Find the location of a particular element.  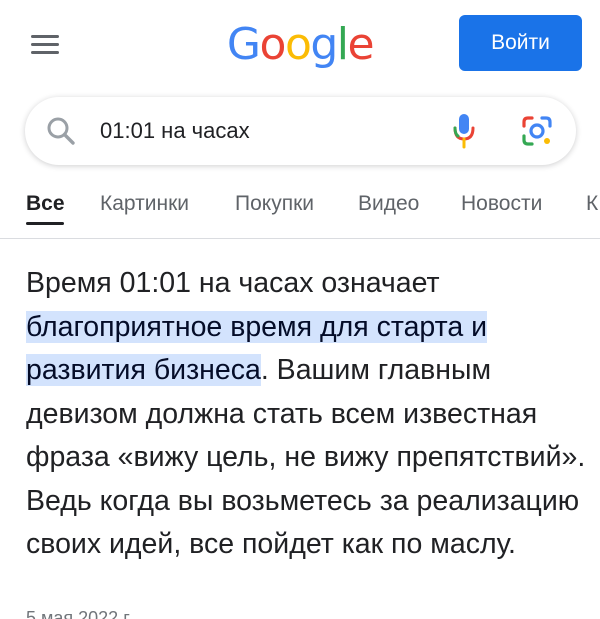

logo-letter: l is located at coordinates (342, 44).